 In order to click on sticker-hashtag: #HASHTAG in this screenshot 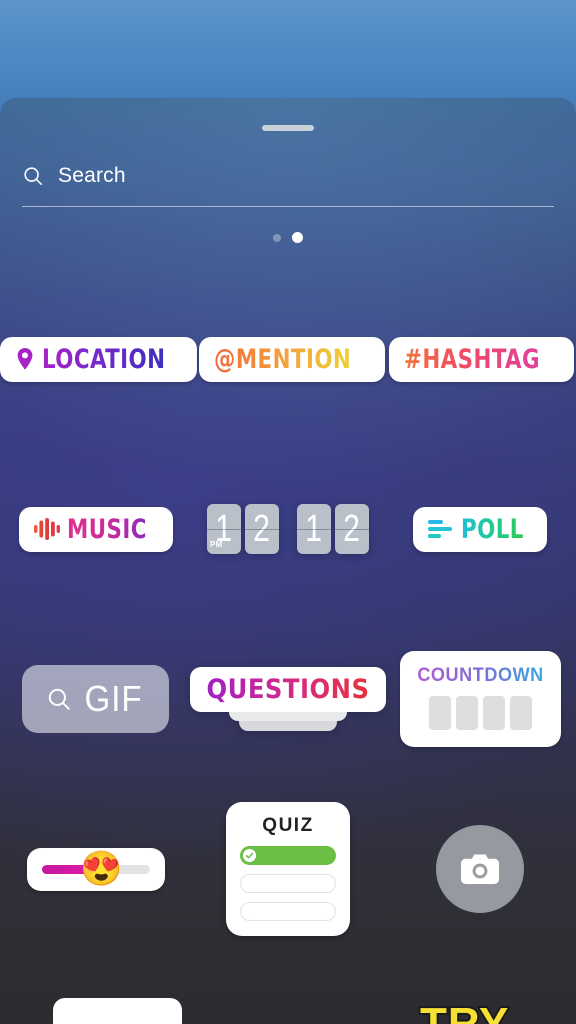, I will do `click(481, 359)`.